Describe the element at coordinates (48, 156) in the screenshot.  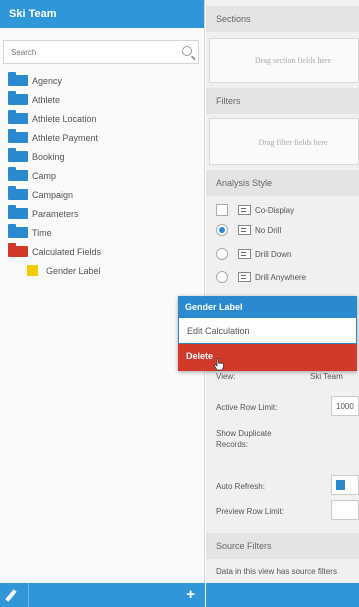
I see `tree-item-label: Booking` at that location.